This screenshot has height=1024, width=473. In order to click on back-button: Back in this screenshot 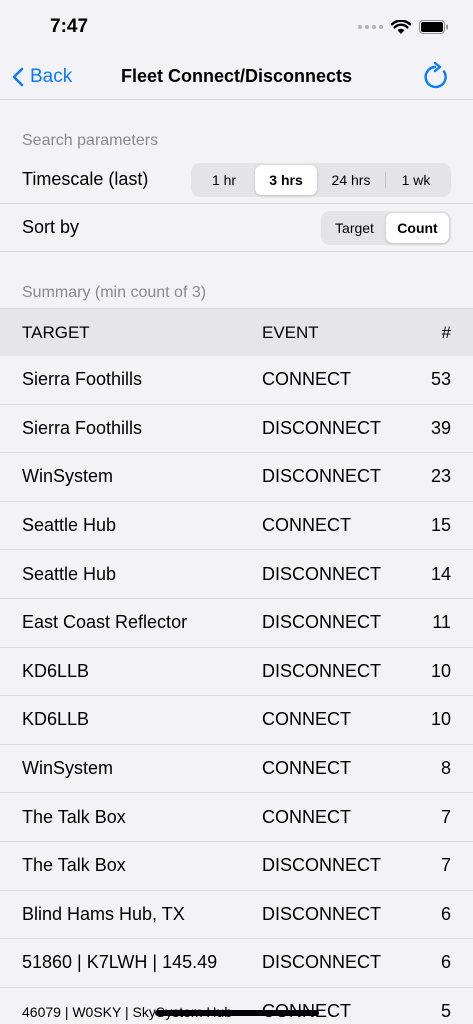, I will do `click(42, 77)`.